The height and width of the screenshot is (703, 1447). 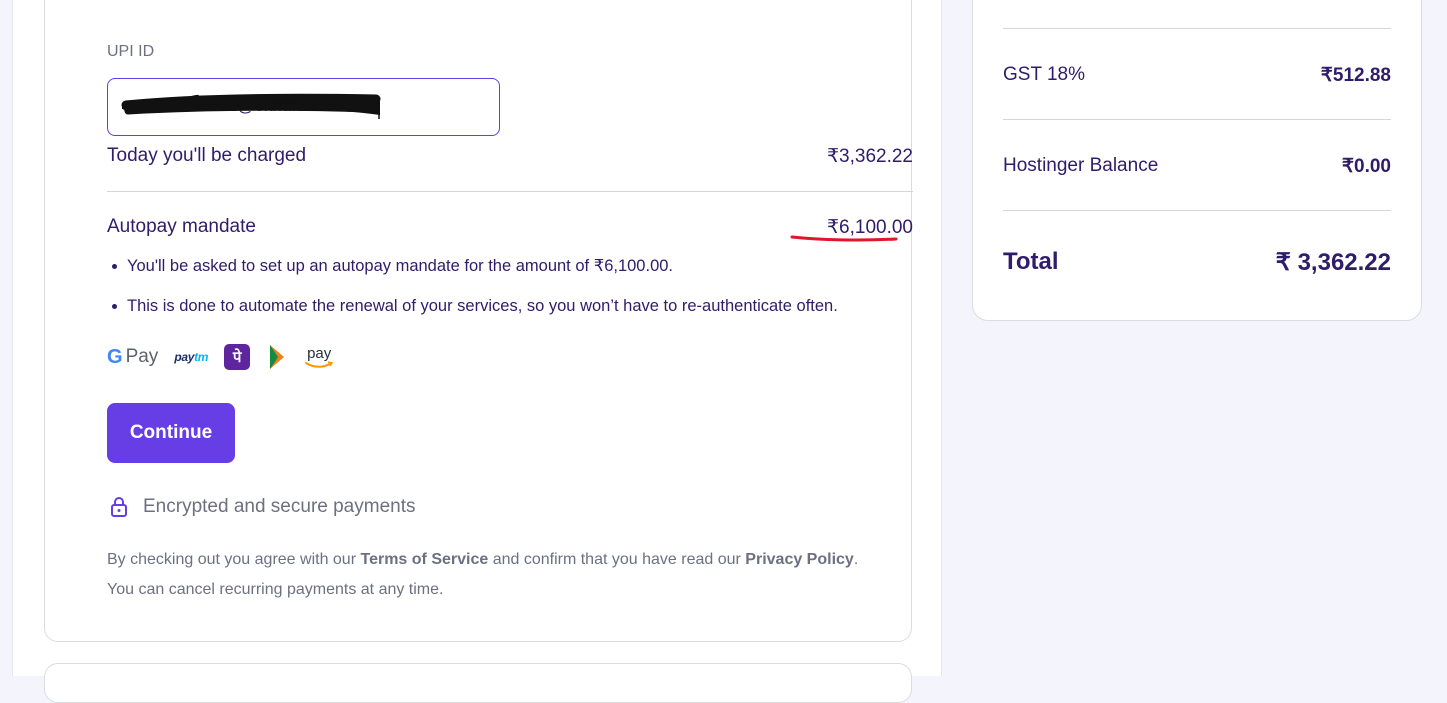 What do you see at coordinates (1031, 261) in the screenshot?
I see `total-label: Total` at bounding box center [1031, 261].